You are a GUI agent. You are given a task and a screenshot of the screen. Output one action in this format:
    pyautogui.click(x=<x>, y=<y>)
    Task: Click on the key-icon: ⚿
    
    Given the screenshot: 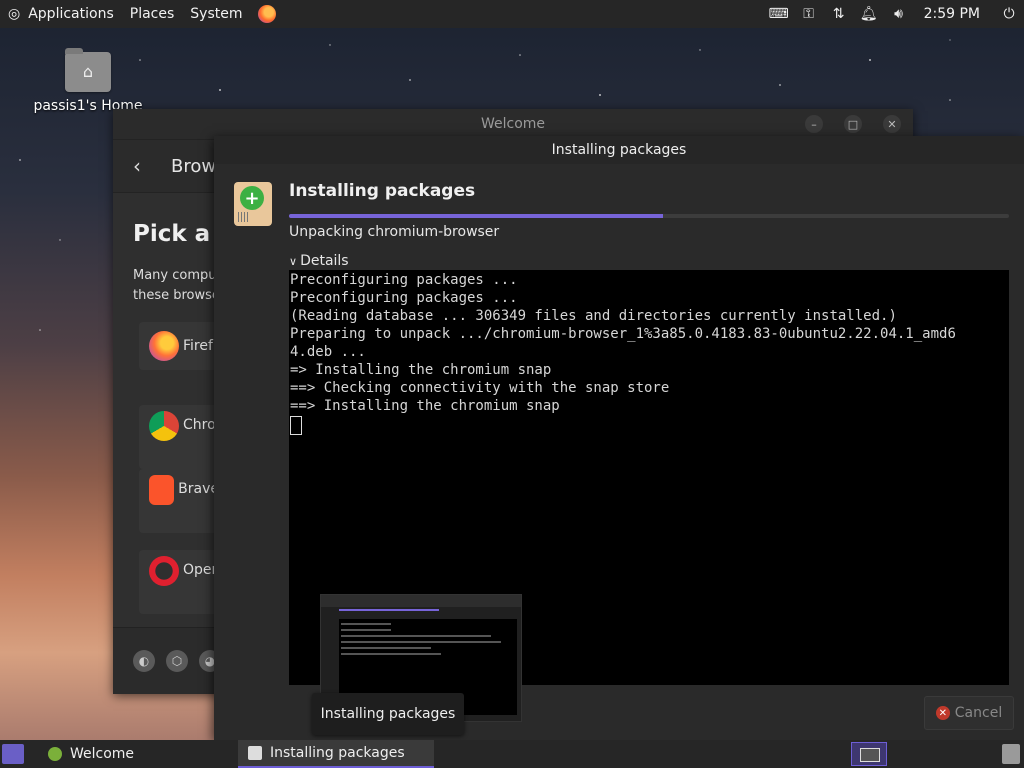 What is the action you would take?
    pyautogui.click(x=809, y=14)
    